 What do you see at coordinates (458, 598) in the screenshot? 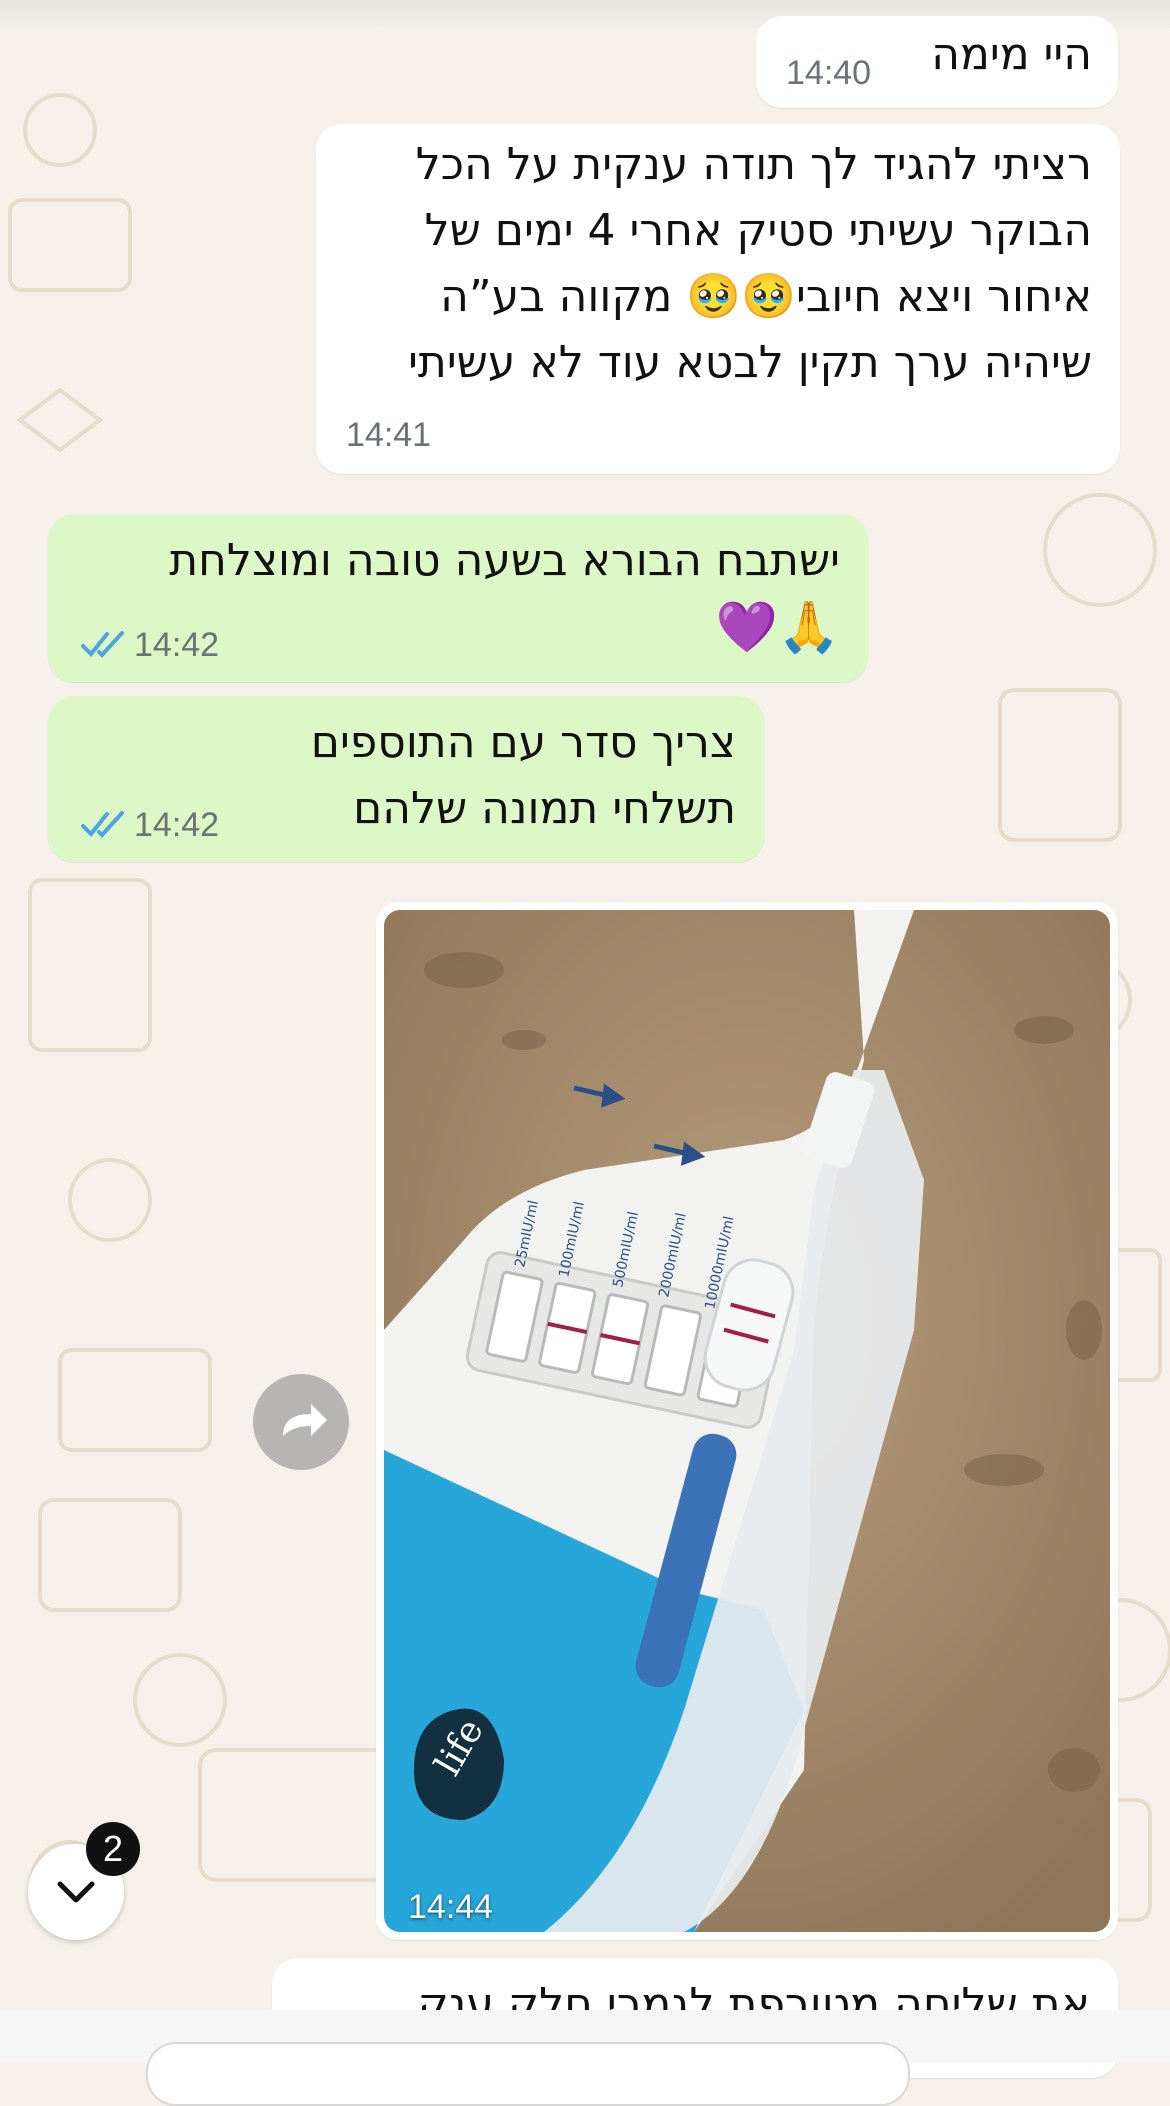
I see `outgoing-message-bubble: ישתבח הבורא בשעה טובה ומוצלחת 🙏💜 14:42` at bounding box center [458, 598].